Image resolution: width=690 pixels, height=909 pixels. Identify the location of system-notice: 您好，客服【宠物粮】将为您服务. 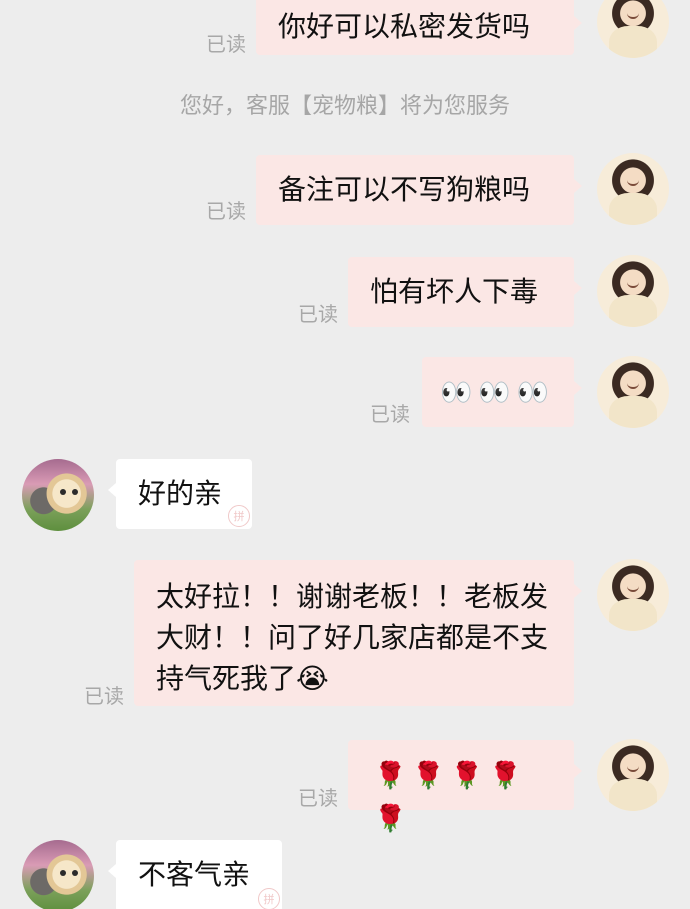
(344, 106).